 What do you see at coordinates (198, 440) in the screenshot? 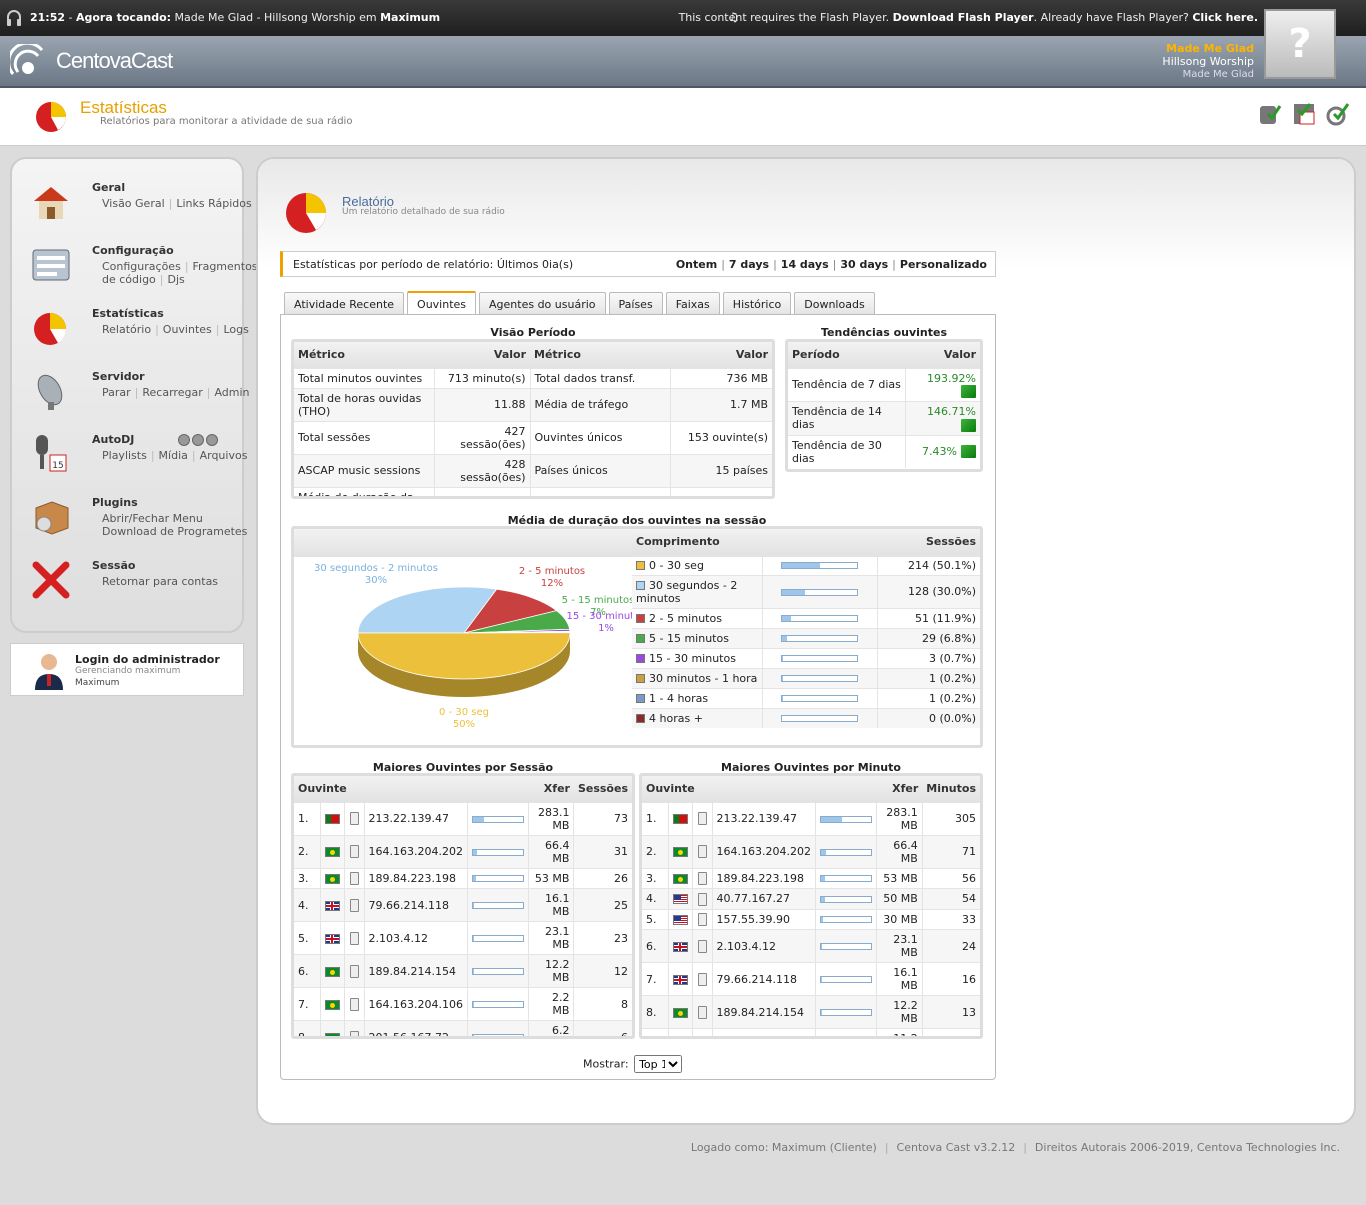
I see `autodj-stop-icon` at bounding box center [198, 440].